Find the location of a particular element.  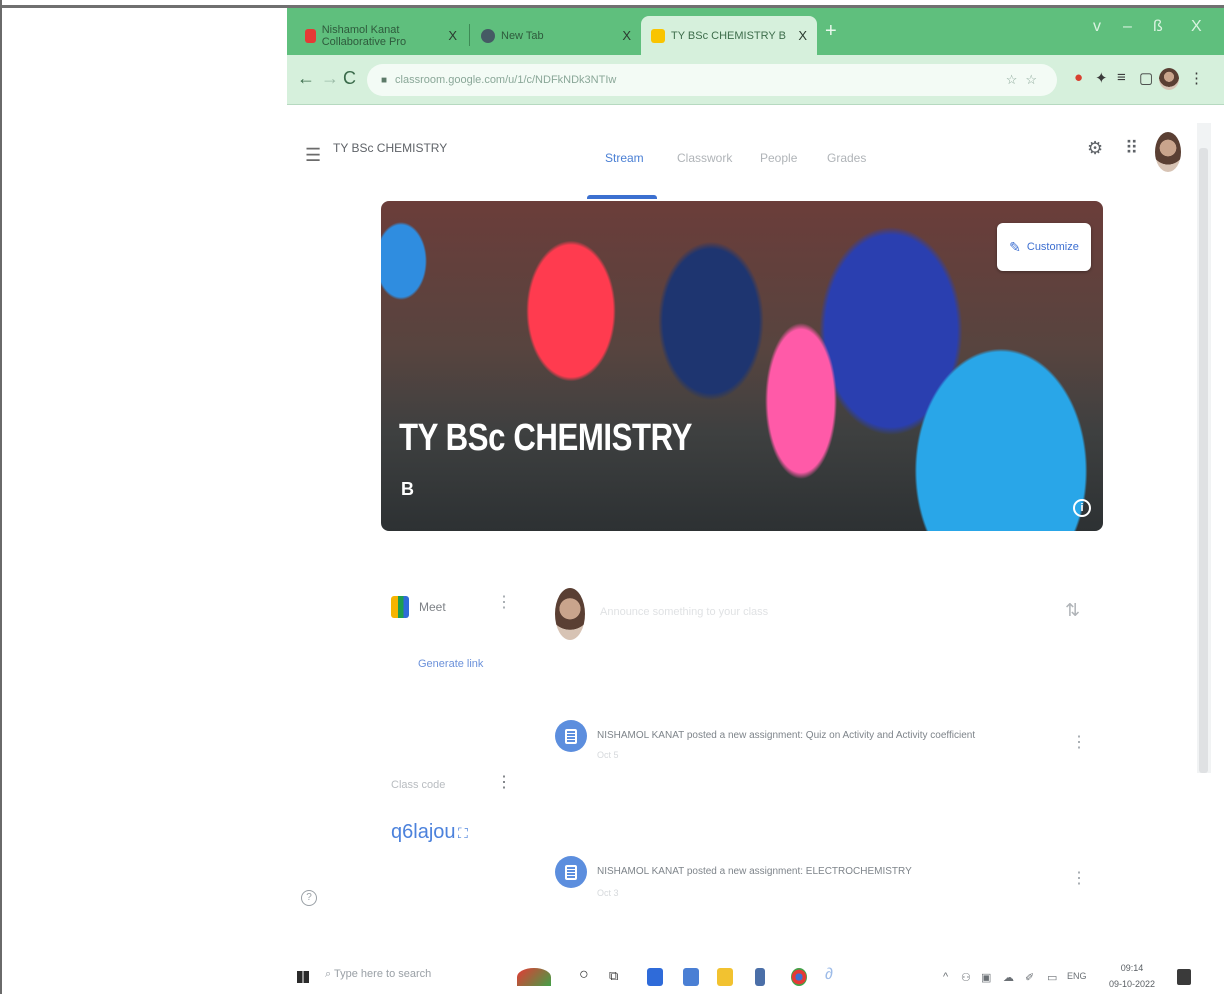

tab-people: People is located at coordinates (778, 158).